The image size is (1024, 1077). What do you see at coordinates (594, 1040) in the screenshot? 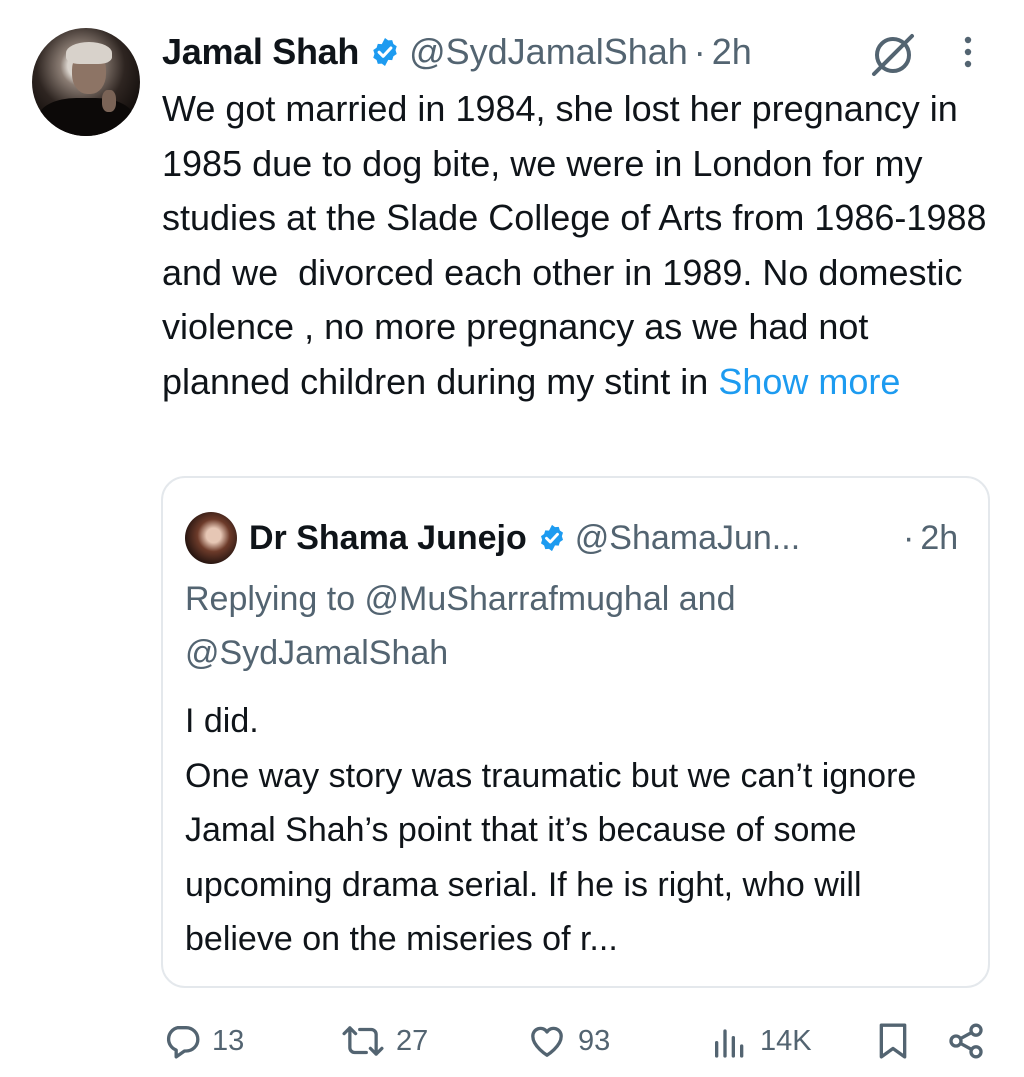
I see `like-count: 93` at bounding box center [594, 1040].